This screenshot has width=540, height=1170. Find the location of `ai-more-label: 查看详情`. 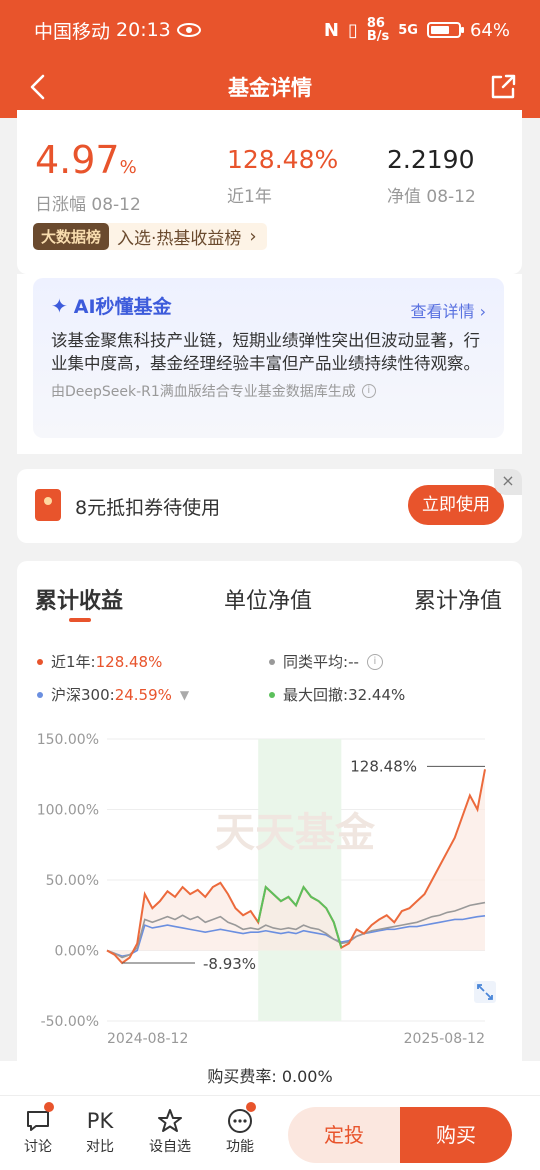

ai-more-label: 查看详情 is located at coordinates (442, 311).